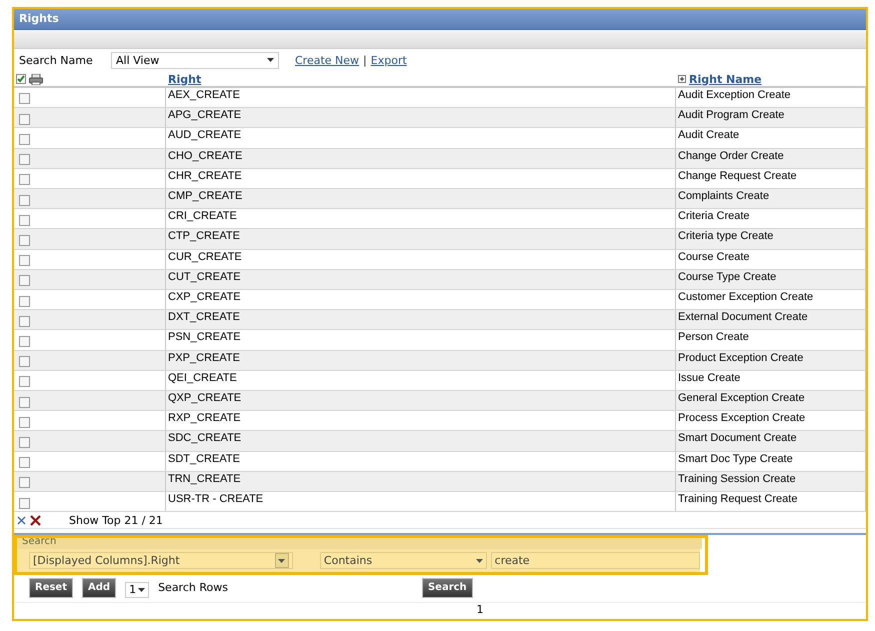  Describe the element at coordinates (771, 502) in the screenshot. I see `table-cell: Training Request Create` at that location.